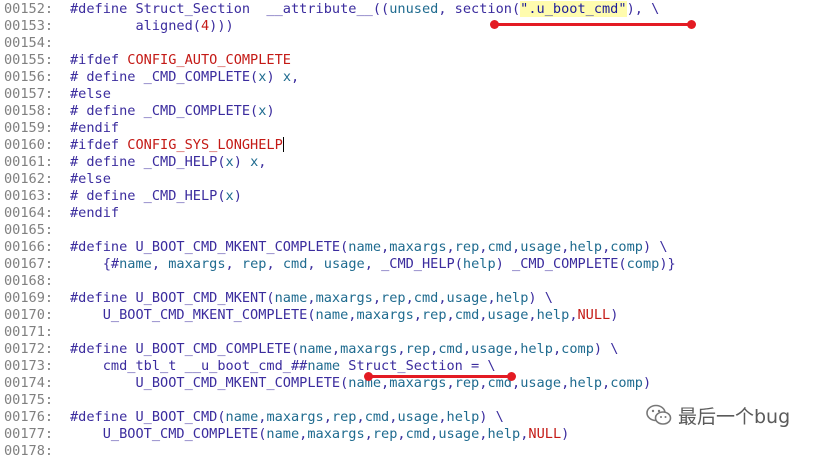 The width and height of the screenshot is (817, 460). What do you see at coordinates (29, 366) in the screenshot?
I see `line-number: 00173:` at bounding box center [29, 366].